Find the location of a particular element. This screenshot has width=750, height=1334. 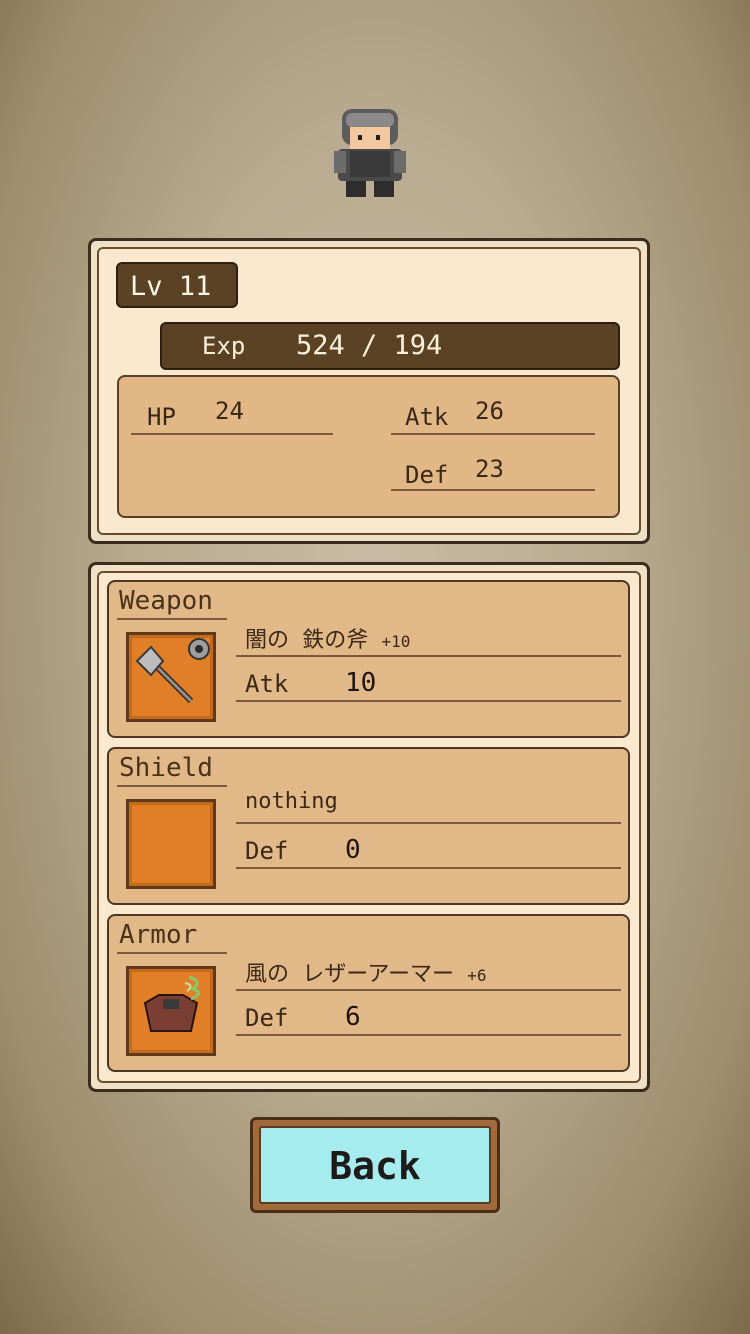

shield-name-underline is located at coordinates (428, 823).